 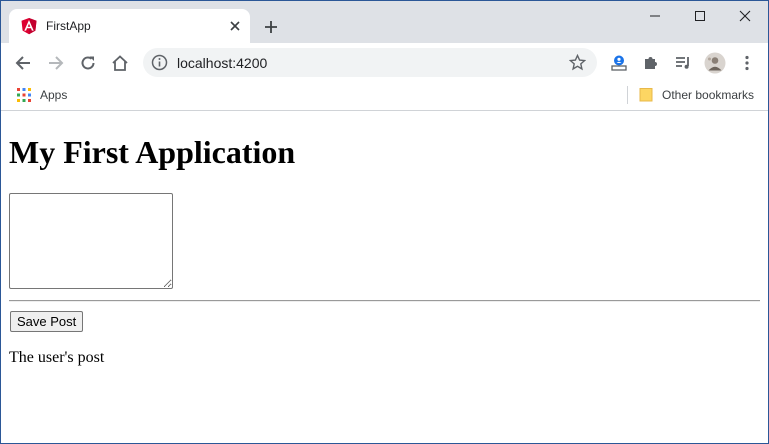 What do you see at coordinates (53, 95) in the screenshot?
I see `apps-bookmark: Apps` at bounding box center [53, 95].